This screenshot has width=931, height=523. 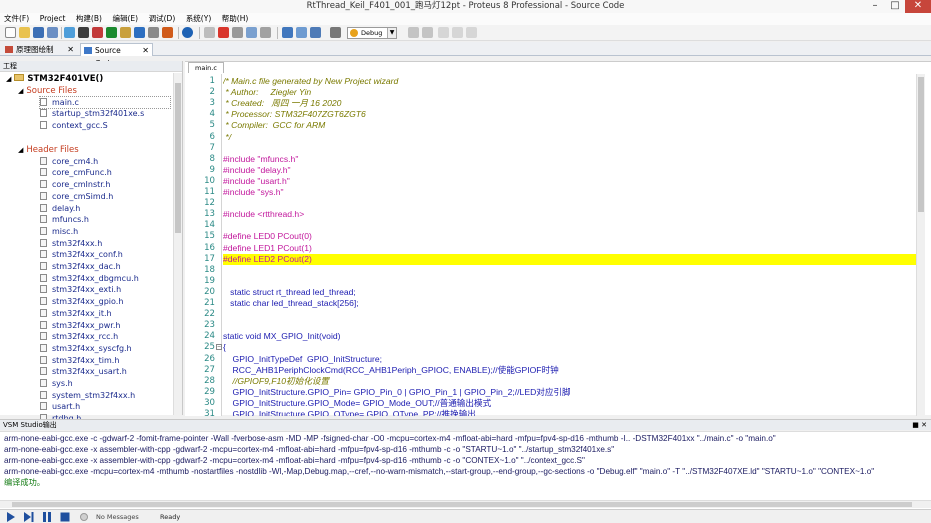 What do you see at coordinates (443, 32) in the screenshot?
I see `cut-icon` at bounding box center [443, 32].